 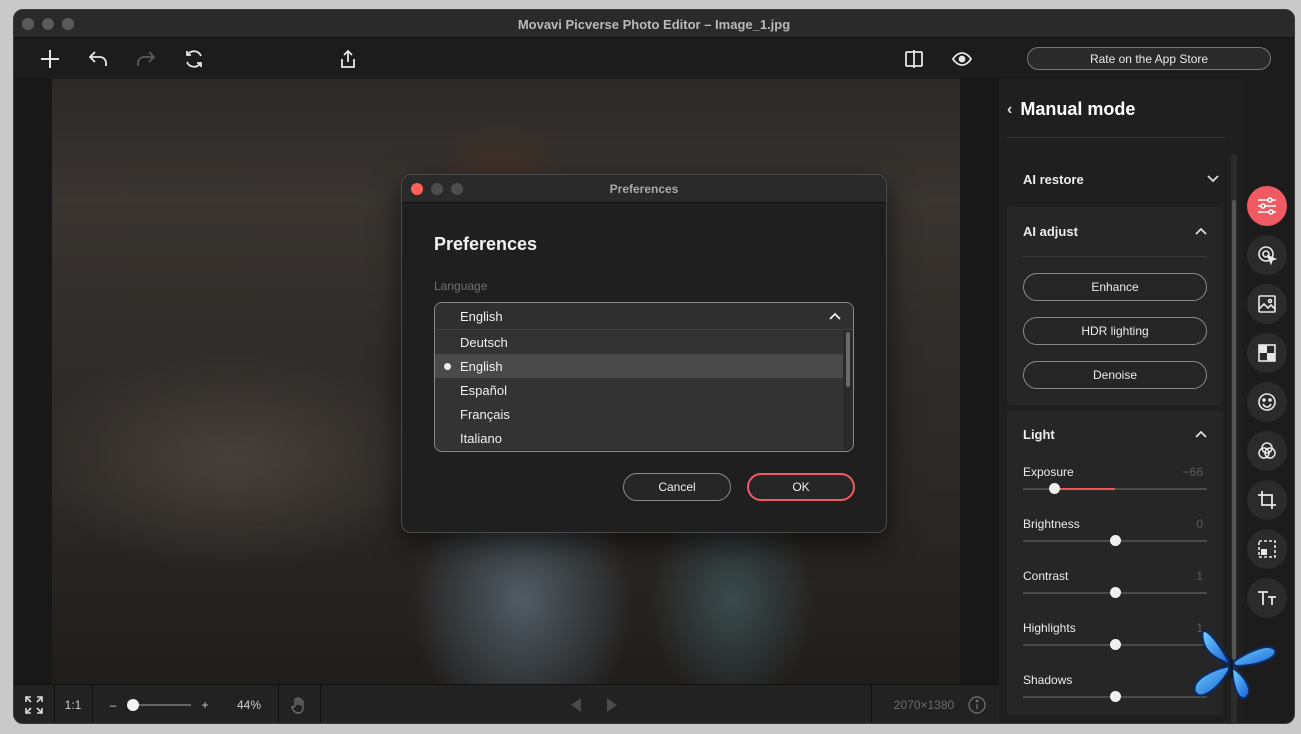 I want to click on panel-scrollbar-thumb, so click(x=1234, y=430).